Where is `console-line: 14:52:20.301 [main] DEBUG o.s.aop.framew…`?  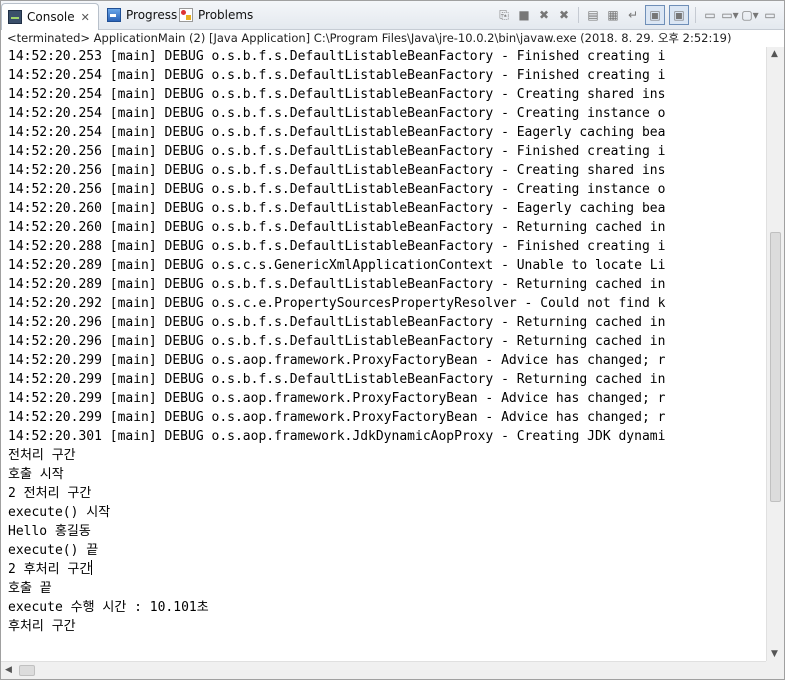
console-line: 14:52:20.301 [main] DEBUG o.s.aop.framew… is located at coordinates (337, 436).